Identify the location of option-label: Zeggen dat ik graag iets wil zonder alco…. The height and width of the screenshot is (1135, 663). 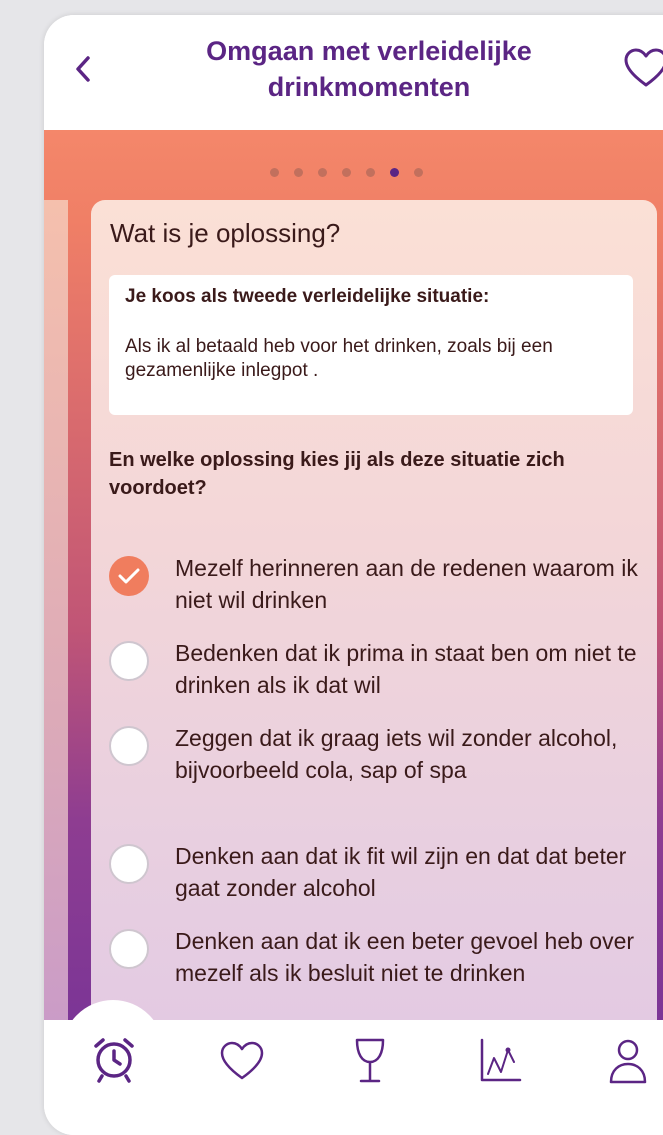
(396, 754).